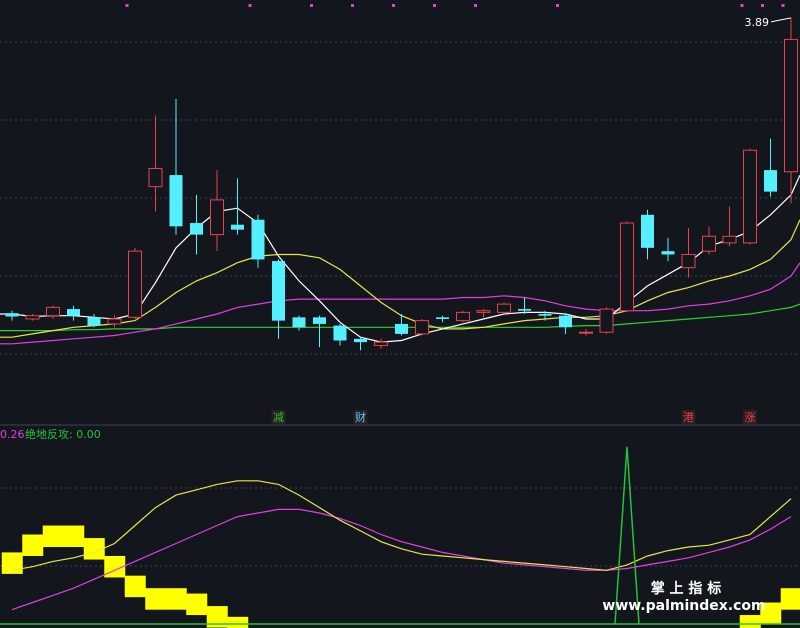 This screenshot has height=628, width=800. I want to click on event-marker-label: 港, so click(688, 417).